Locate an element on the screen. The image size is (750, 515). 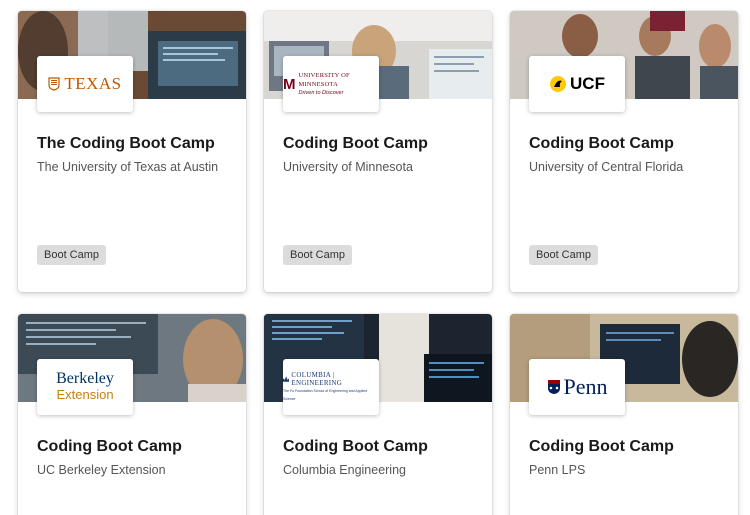
card-university: The University of Texas at Austin is located at coordinates (128, 167).